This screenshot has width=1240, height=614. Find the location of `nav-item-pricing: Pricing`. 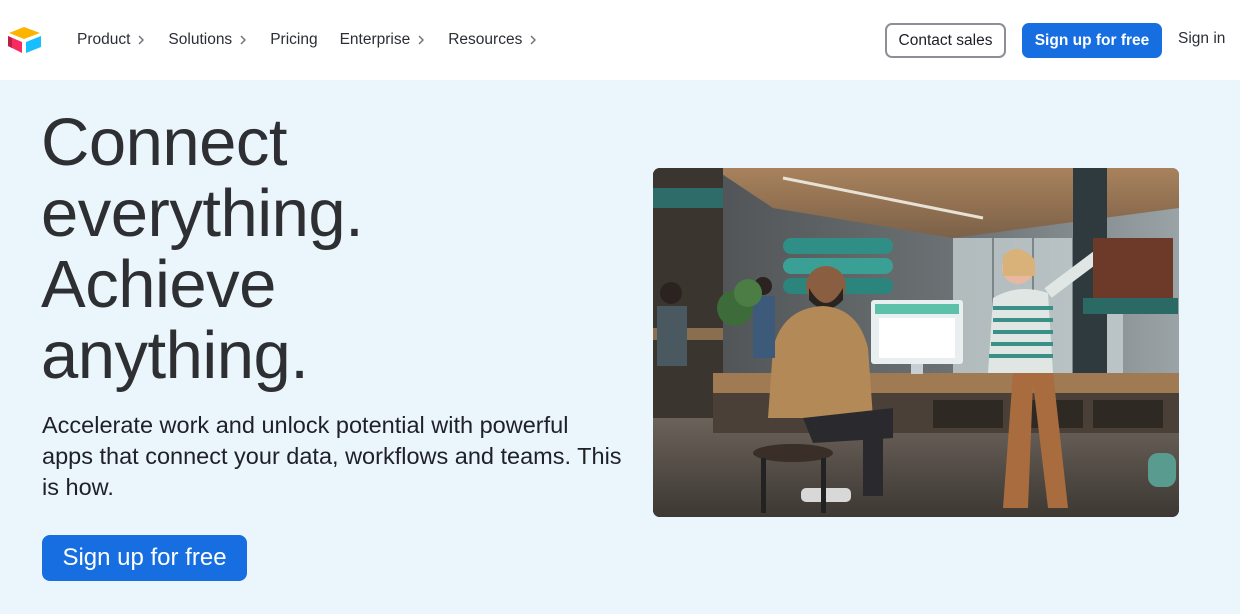

nav-item-pricing: Pricing is located at coordinates (293, 40).